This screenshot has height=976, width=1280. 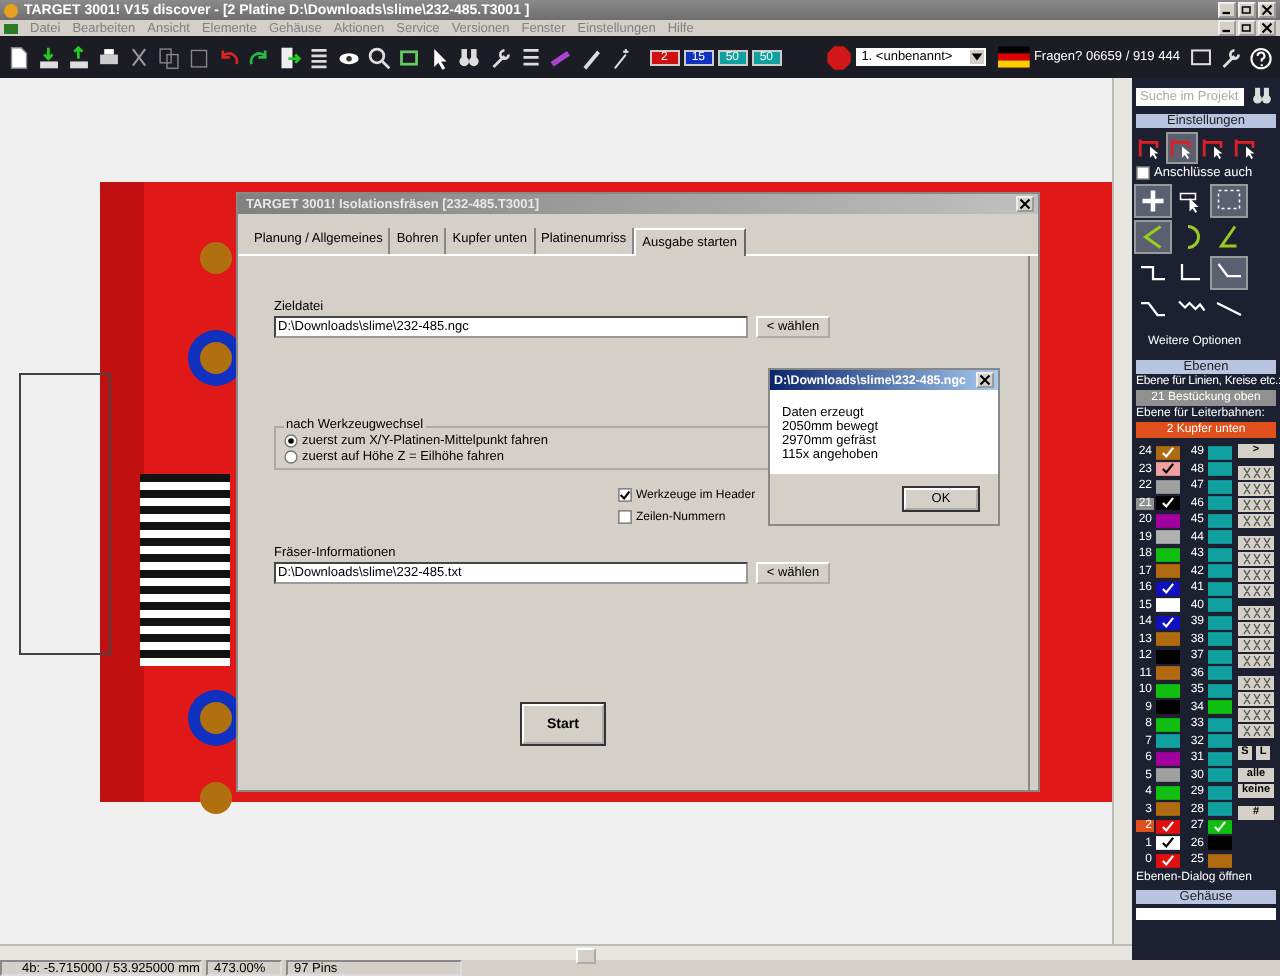 What do you see at coordinates (530, 57) in the screenshot?
I see `list-icon` at bounding box center [530, 57].